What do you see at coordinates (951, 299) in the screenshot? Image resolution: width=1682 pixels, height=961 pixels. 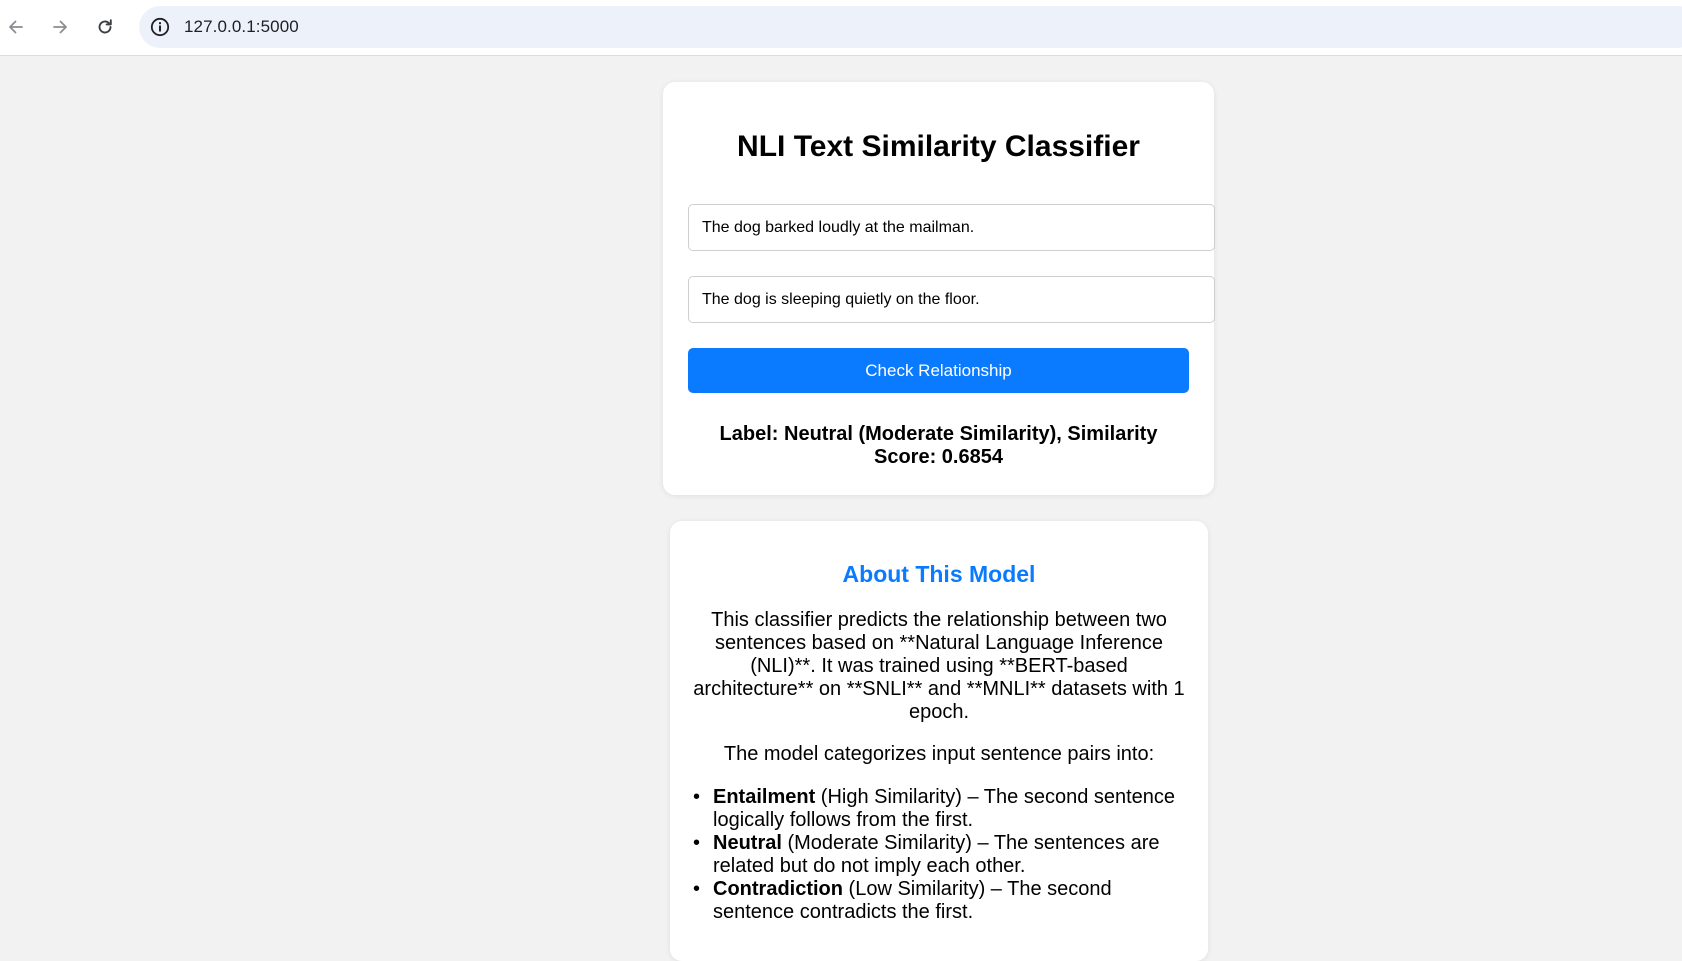 I see `sentence2-input` at bounding box center [951, 299].